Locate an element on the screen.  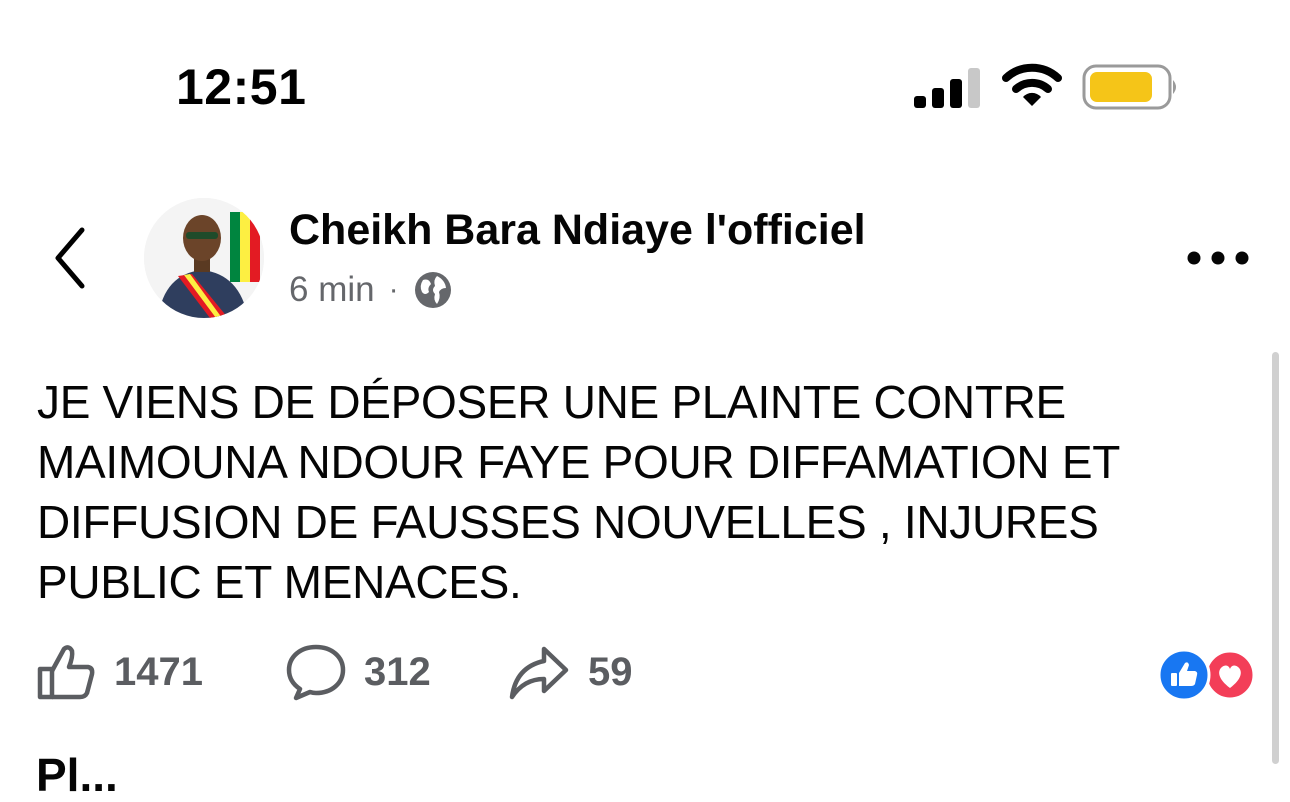
more-options-icon is located at coordinates (1218, 258).